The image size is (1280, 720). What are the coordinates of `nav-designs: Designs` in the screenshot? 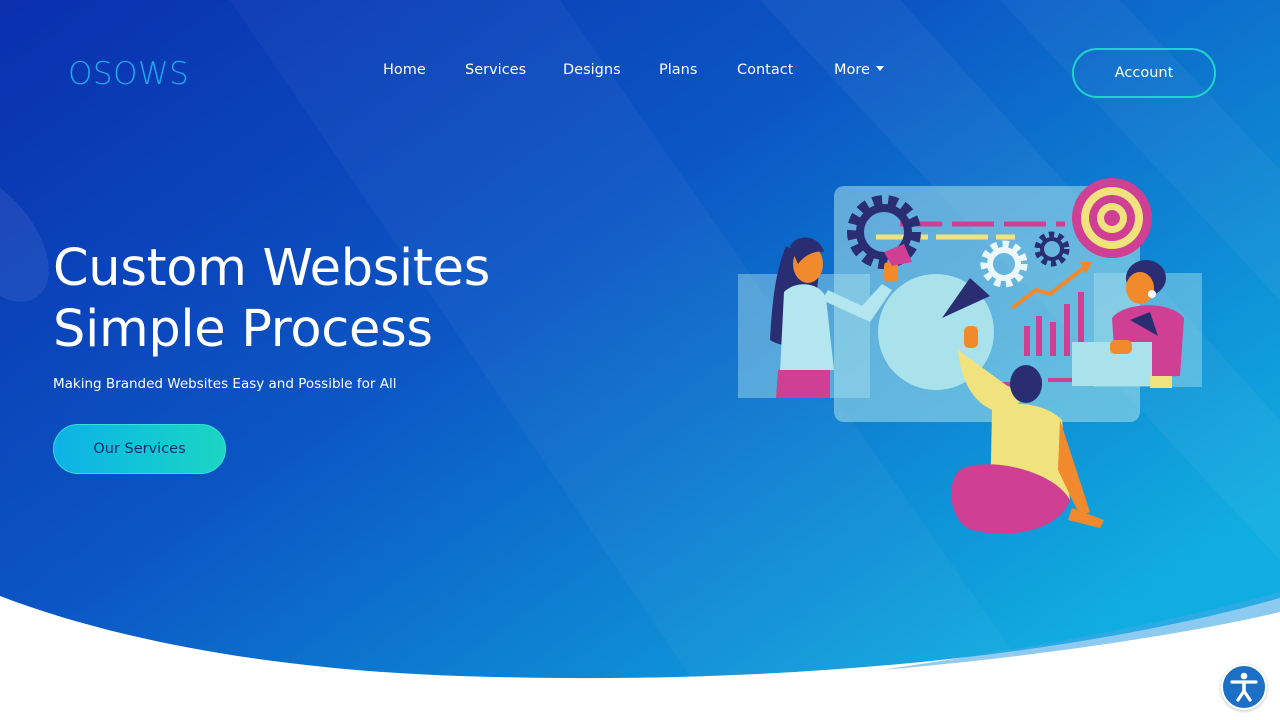 It's located at (592, 70).